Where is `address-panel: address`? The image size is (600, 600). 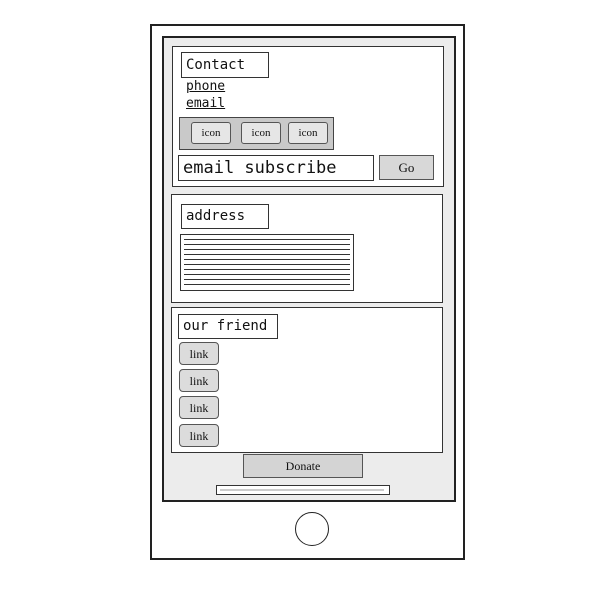 address-panel: address is located at coordinates (307, 248).